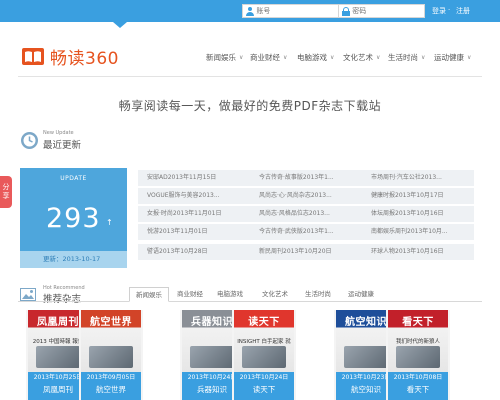  What do you see at coordinates (230, 294) in the screenshot?
I see `tab-computer: 电脑游戏` at bounding box center [230, 294].